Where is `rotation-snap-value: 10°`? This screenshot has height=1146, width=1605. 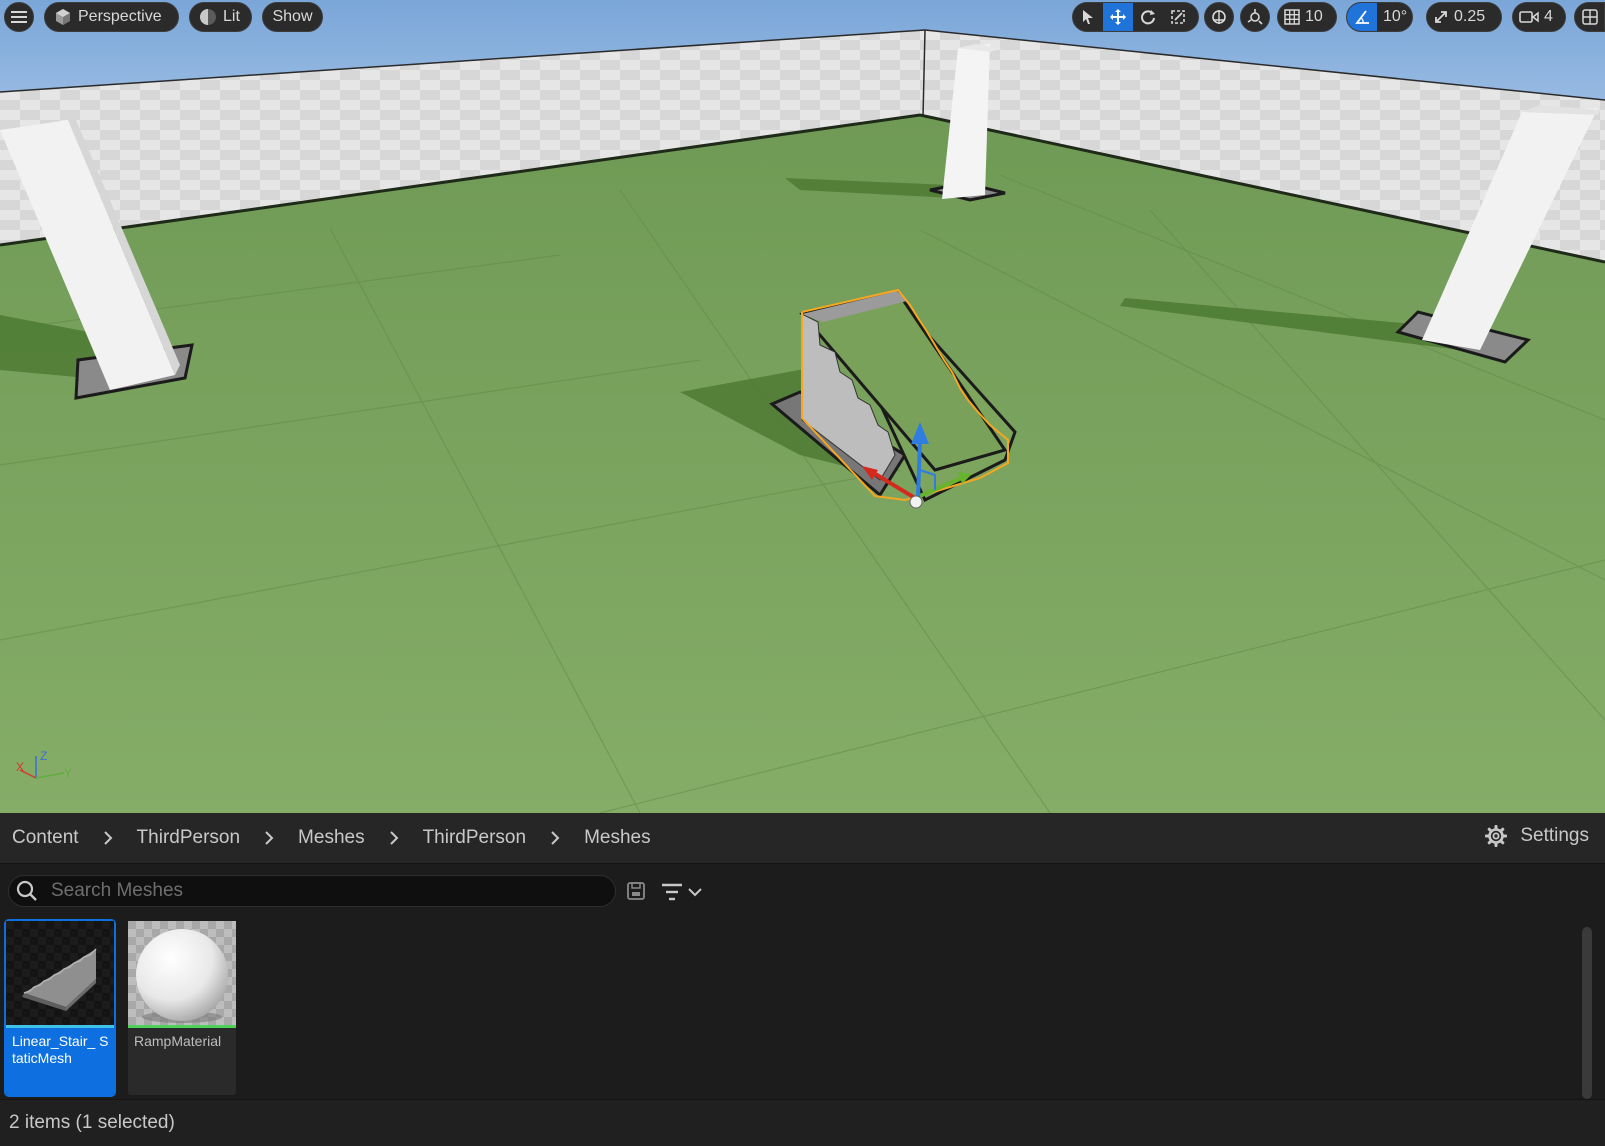 rotation-snap-value: 10° is located at coordinates (1395, 17).